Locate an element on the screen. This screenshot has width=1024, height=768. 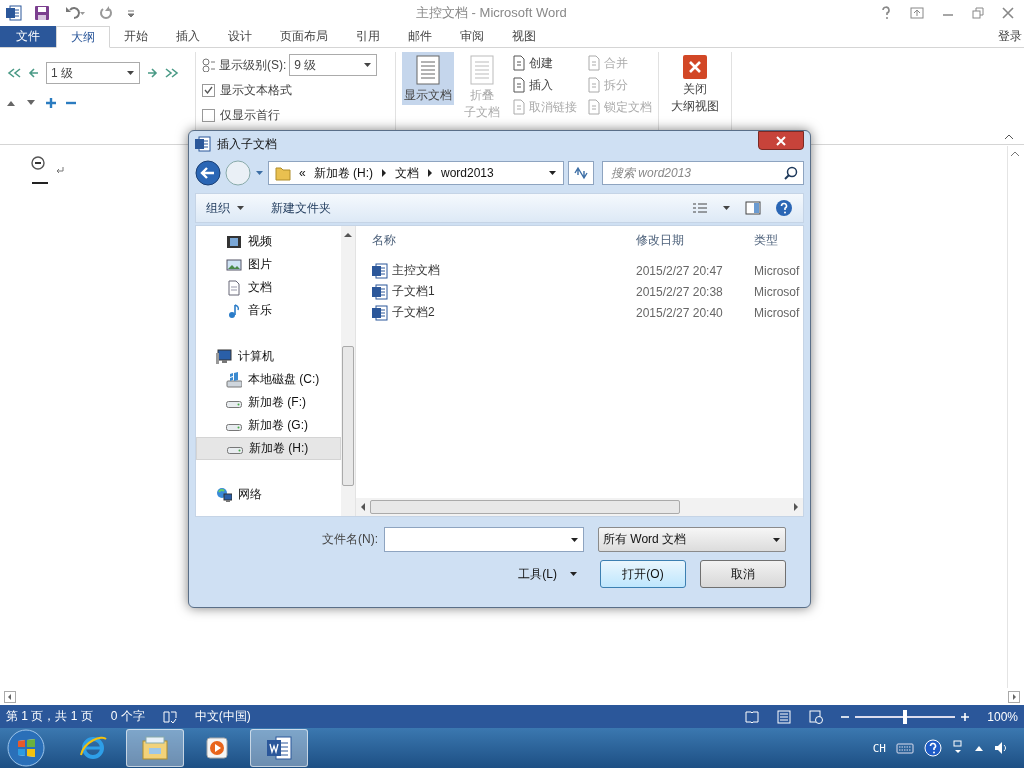
new-folder-button: 新建文件夹 is located at coordinates (301, 208).